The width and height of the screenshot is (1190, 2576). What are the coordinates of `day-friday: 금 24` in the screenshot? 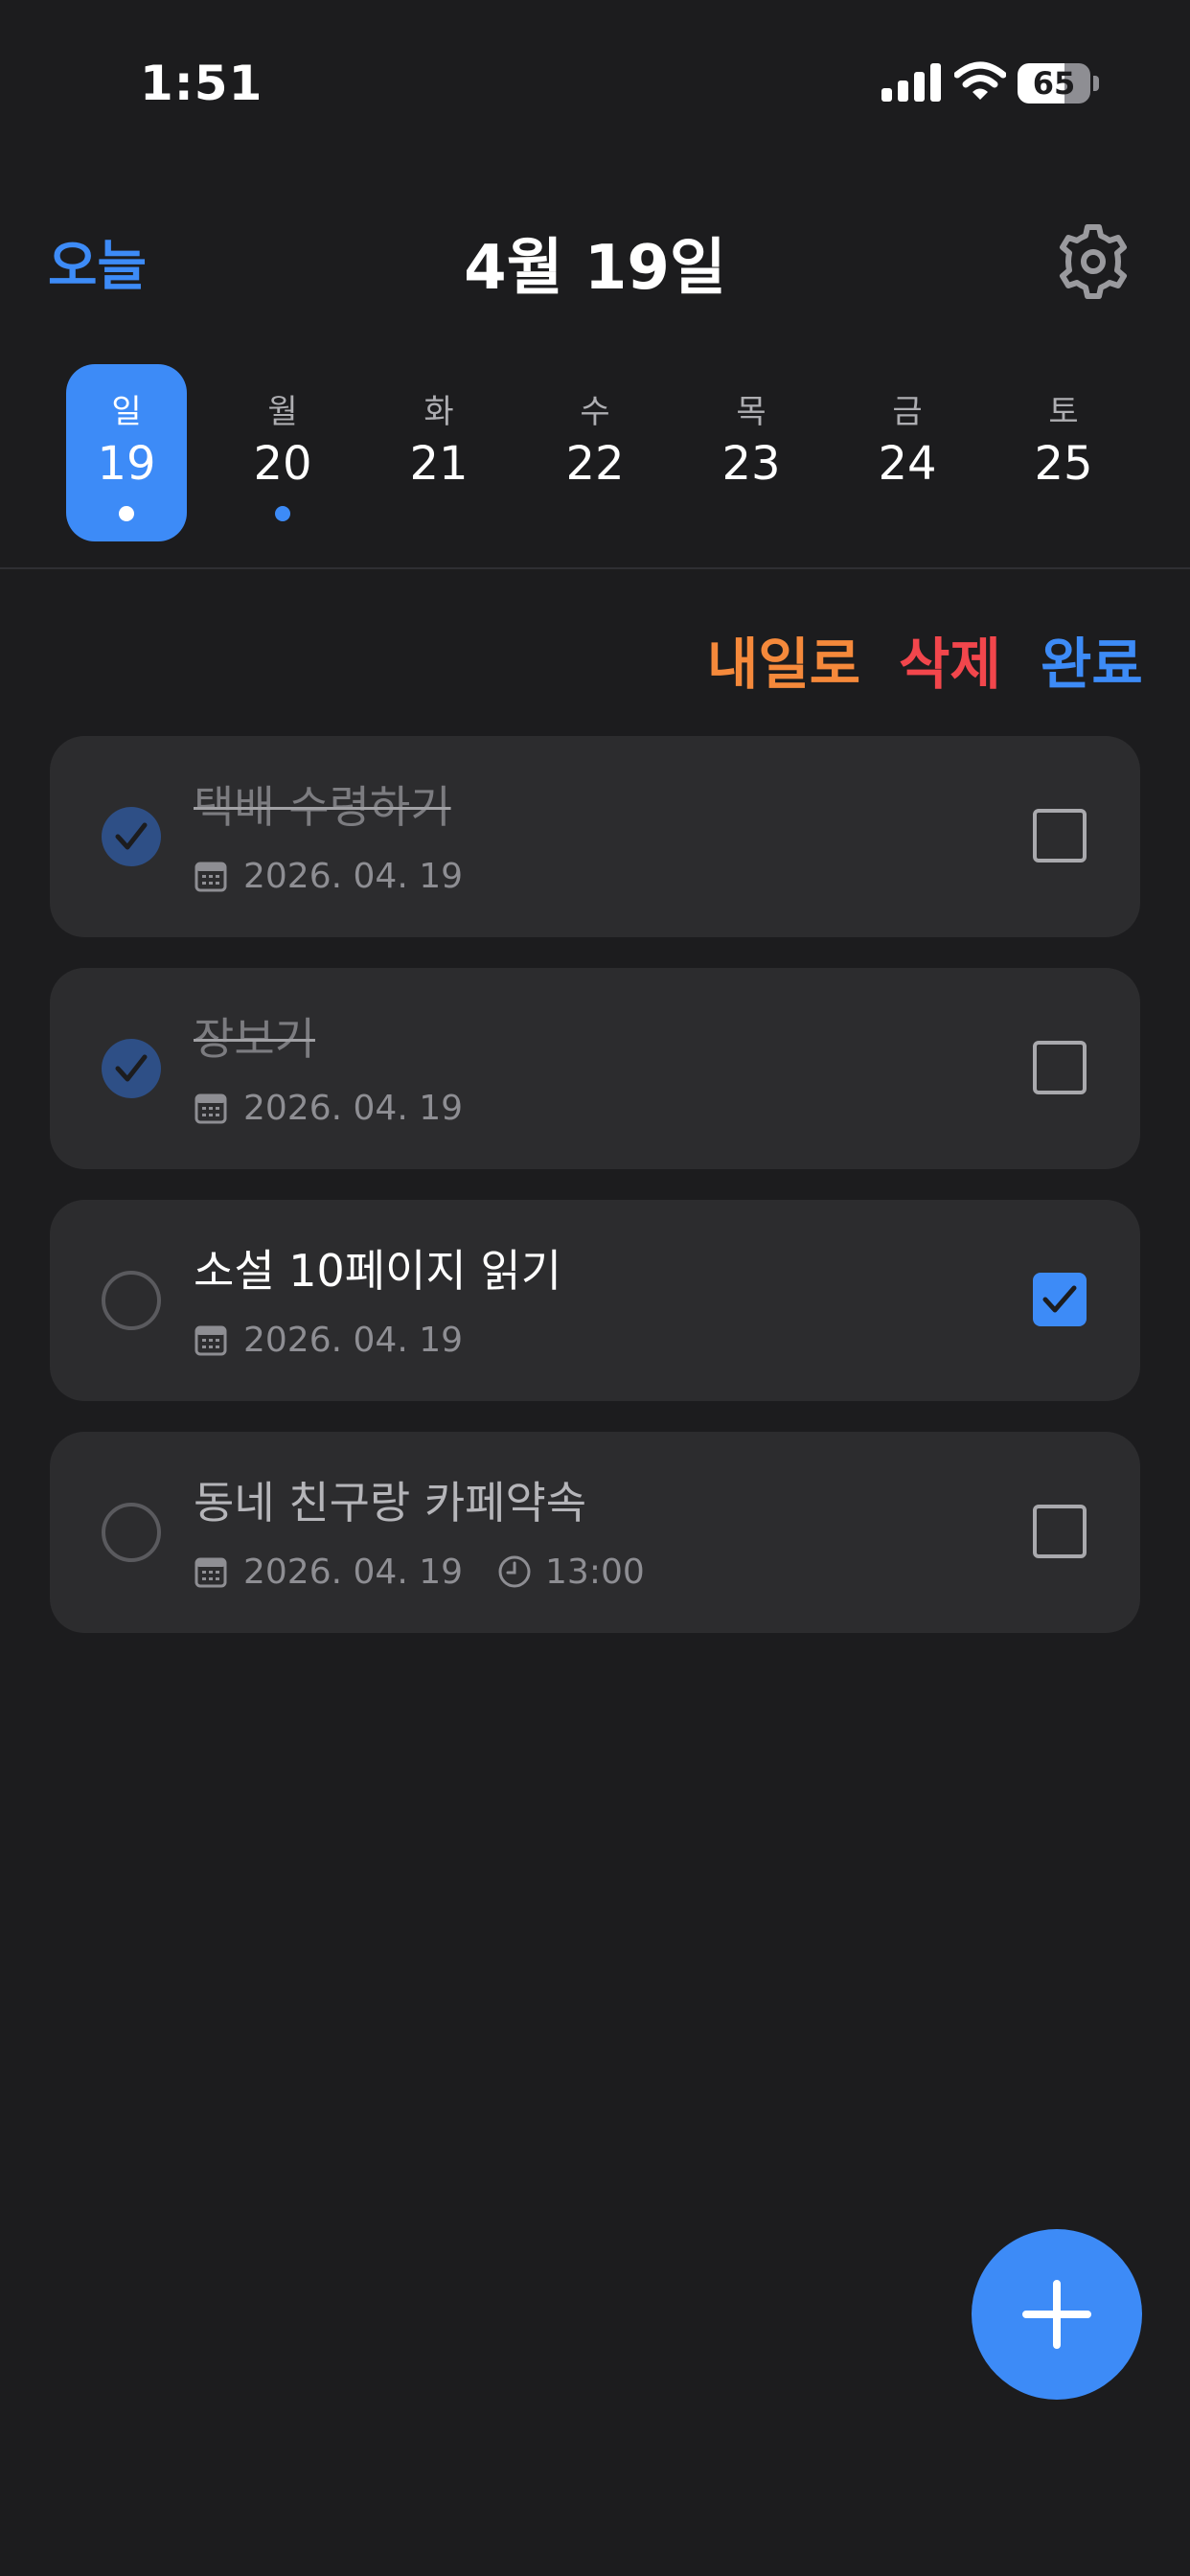 It's located at (907, 452).